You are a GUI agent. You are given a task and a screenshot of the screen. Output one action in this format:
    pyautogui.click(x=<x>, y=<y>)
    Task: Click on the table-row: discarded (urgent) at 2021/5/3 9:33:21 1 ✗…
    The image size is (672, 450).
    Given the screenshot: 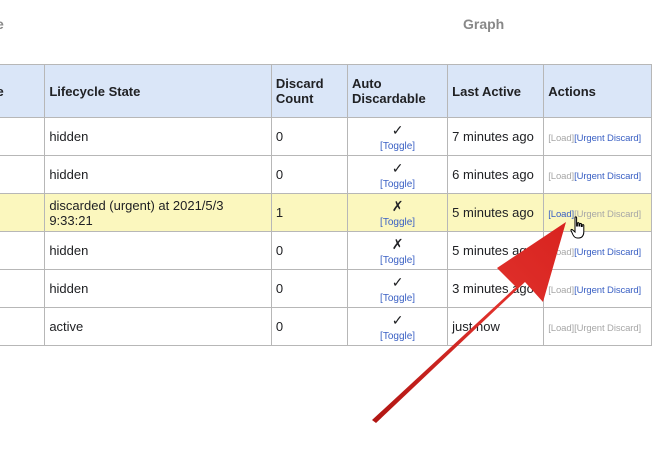 What is the action you would take?
    pyautogui.click(x=326, y=212)
    